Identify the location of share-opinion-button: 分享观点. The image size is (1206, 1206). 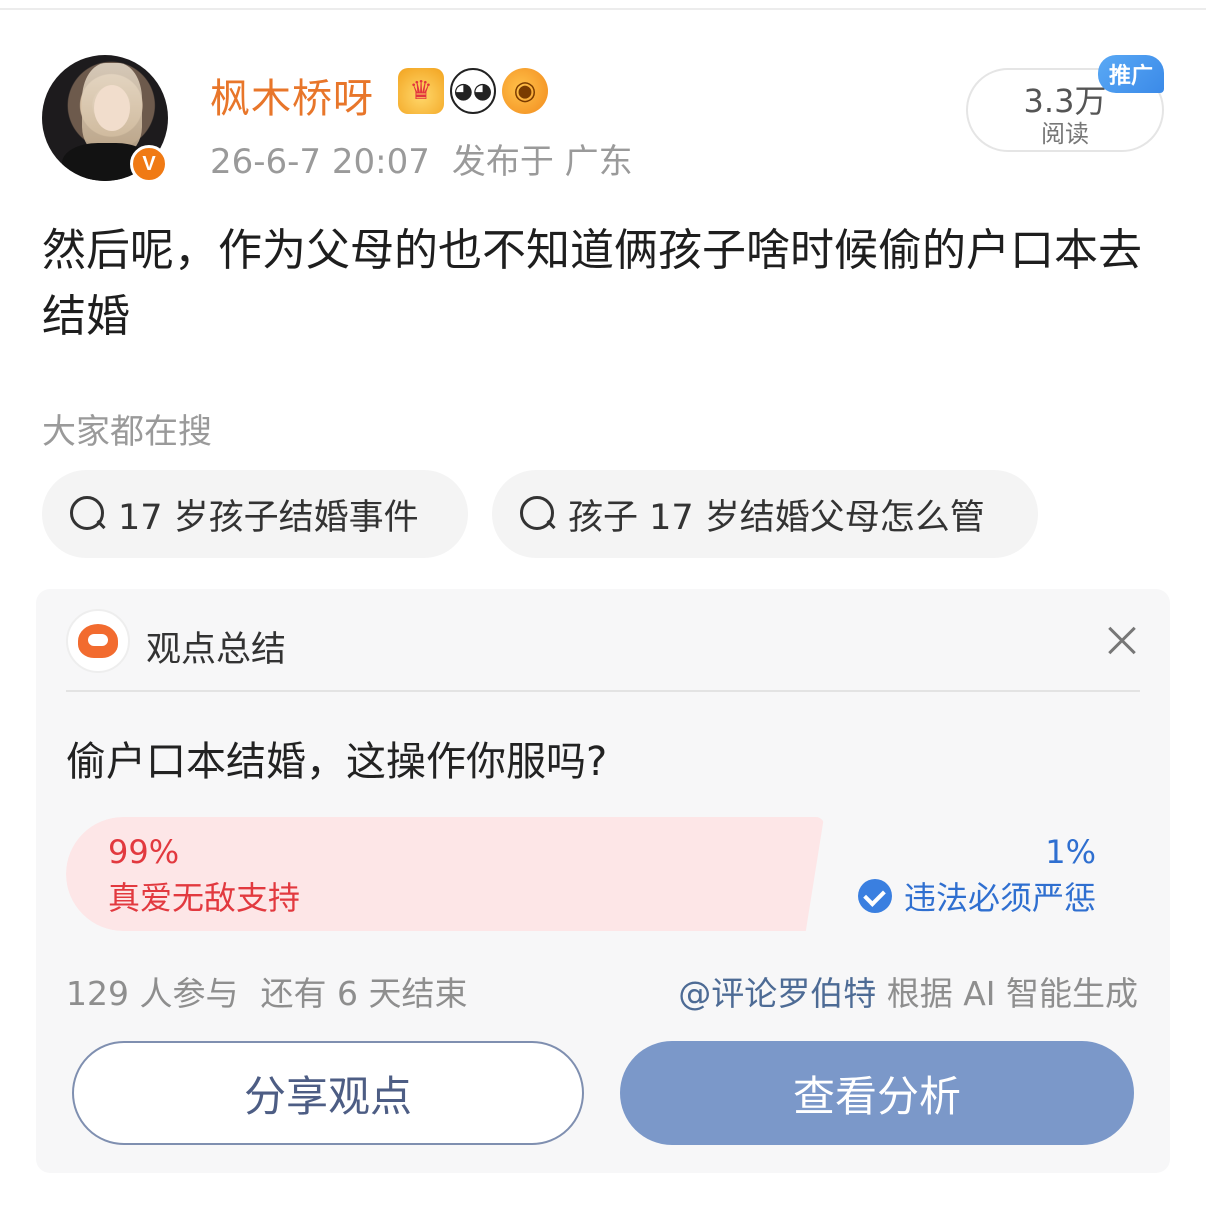
(328, 1093).